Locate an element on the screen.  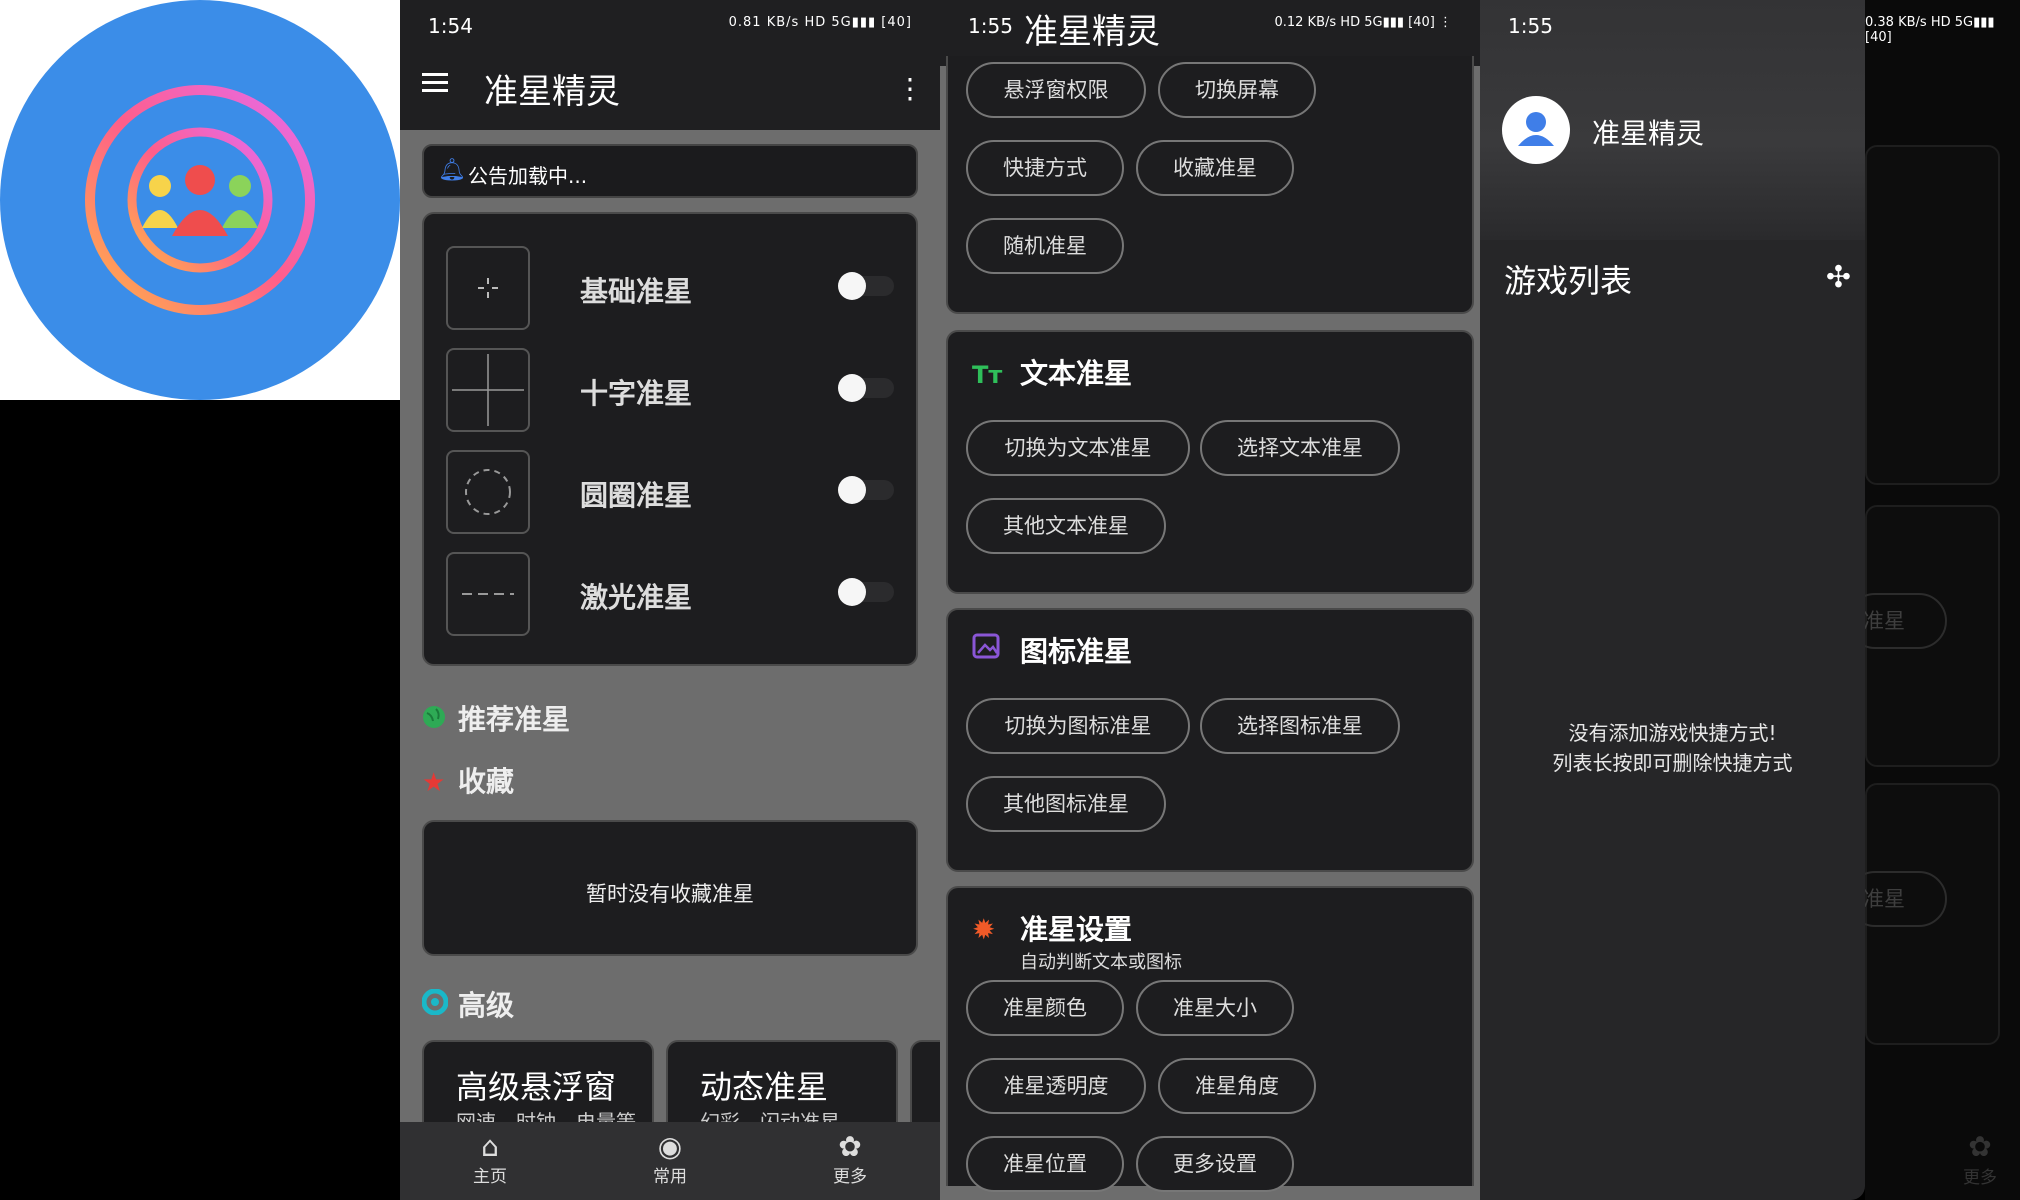
settings-icon: ✹ is located at coordinates (984, 929).